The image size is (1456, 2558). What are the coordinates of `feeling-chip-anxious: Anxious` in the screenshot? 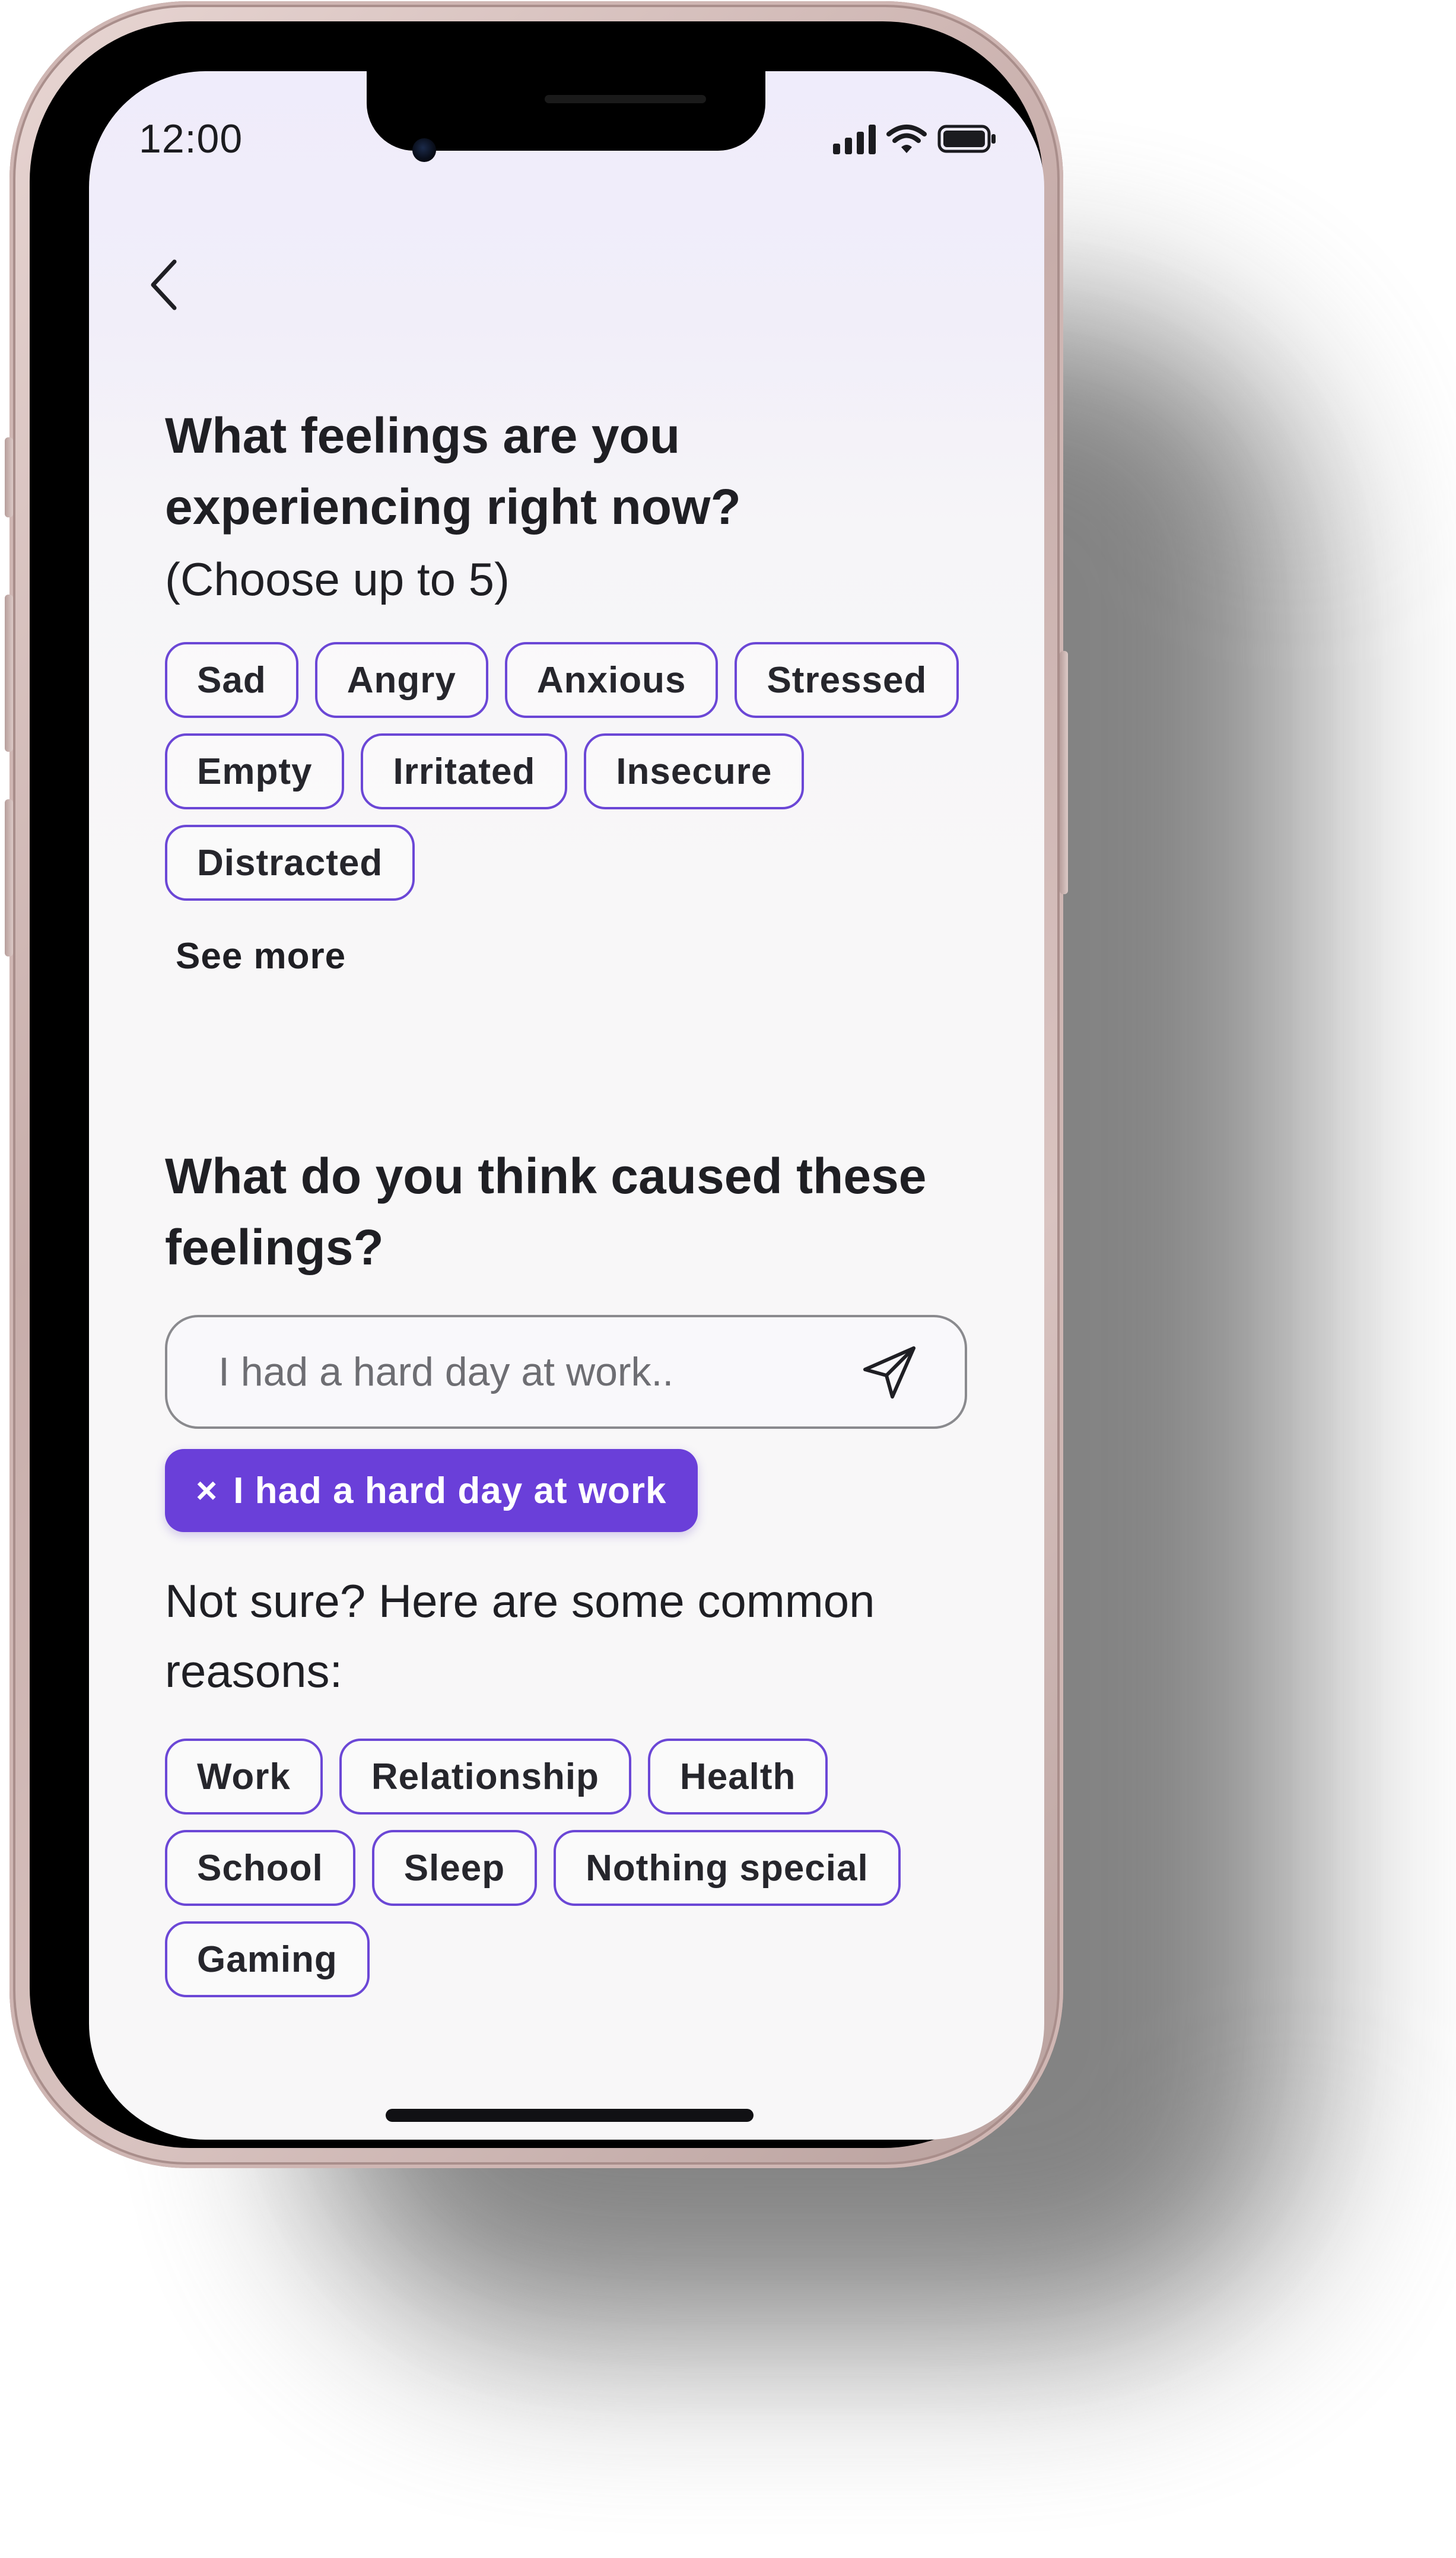 It's located at (611, 680).